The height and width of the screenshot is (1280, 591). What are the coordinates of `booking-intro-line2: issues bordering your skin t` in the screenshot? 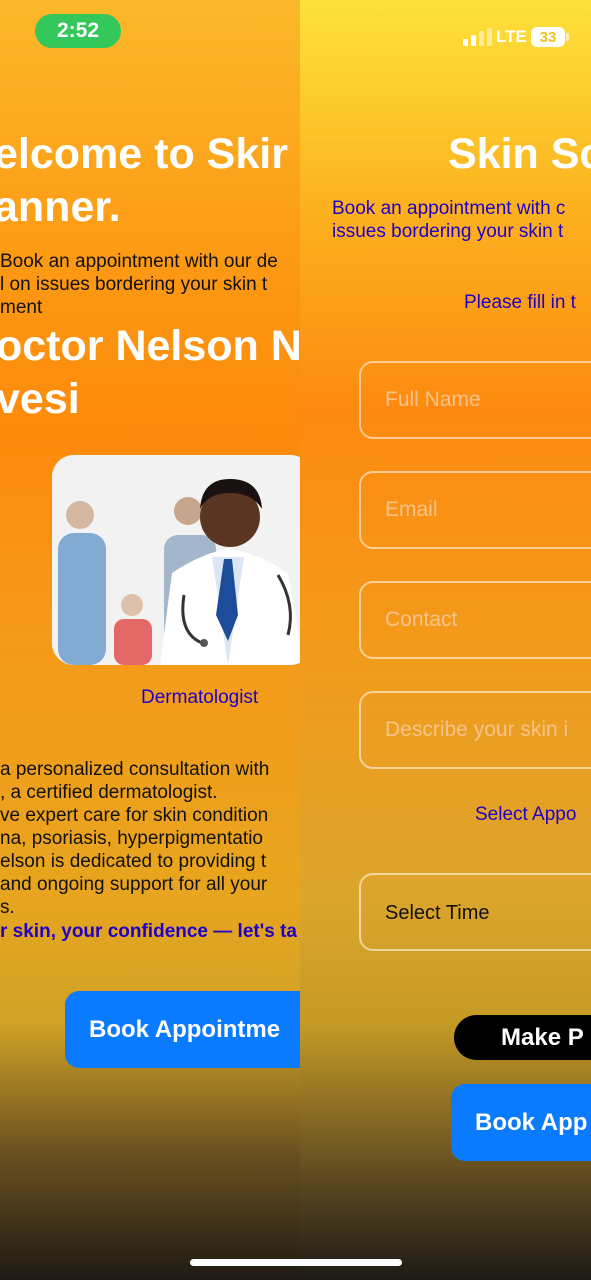 It's located at (448, 231).